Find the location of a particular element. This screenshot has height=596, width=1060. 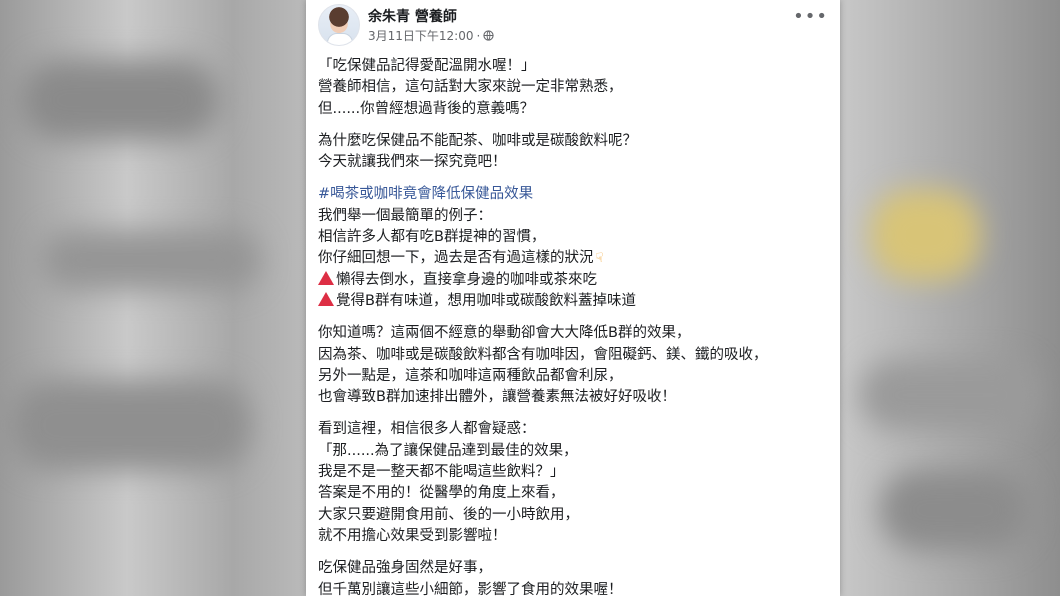

text-line: 因為茶、咖啡或是碳酸飲料都含有咖啡因，會阻礙鈣、鎂、鐵的吸收， is located at coordinates (543, 354).